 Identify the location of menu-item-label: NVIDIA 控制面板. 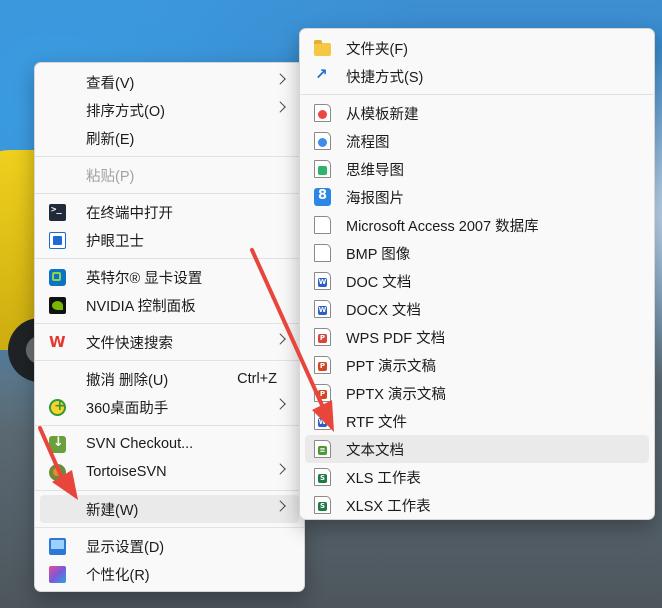
(141, 306).